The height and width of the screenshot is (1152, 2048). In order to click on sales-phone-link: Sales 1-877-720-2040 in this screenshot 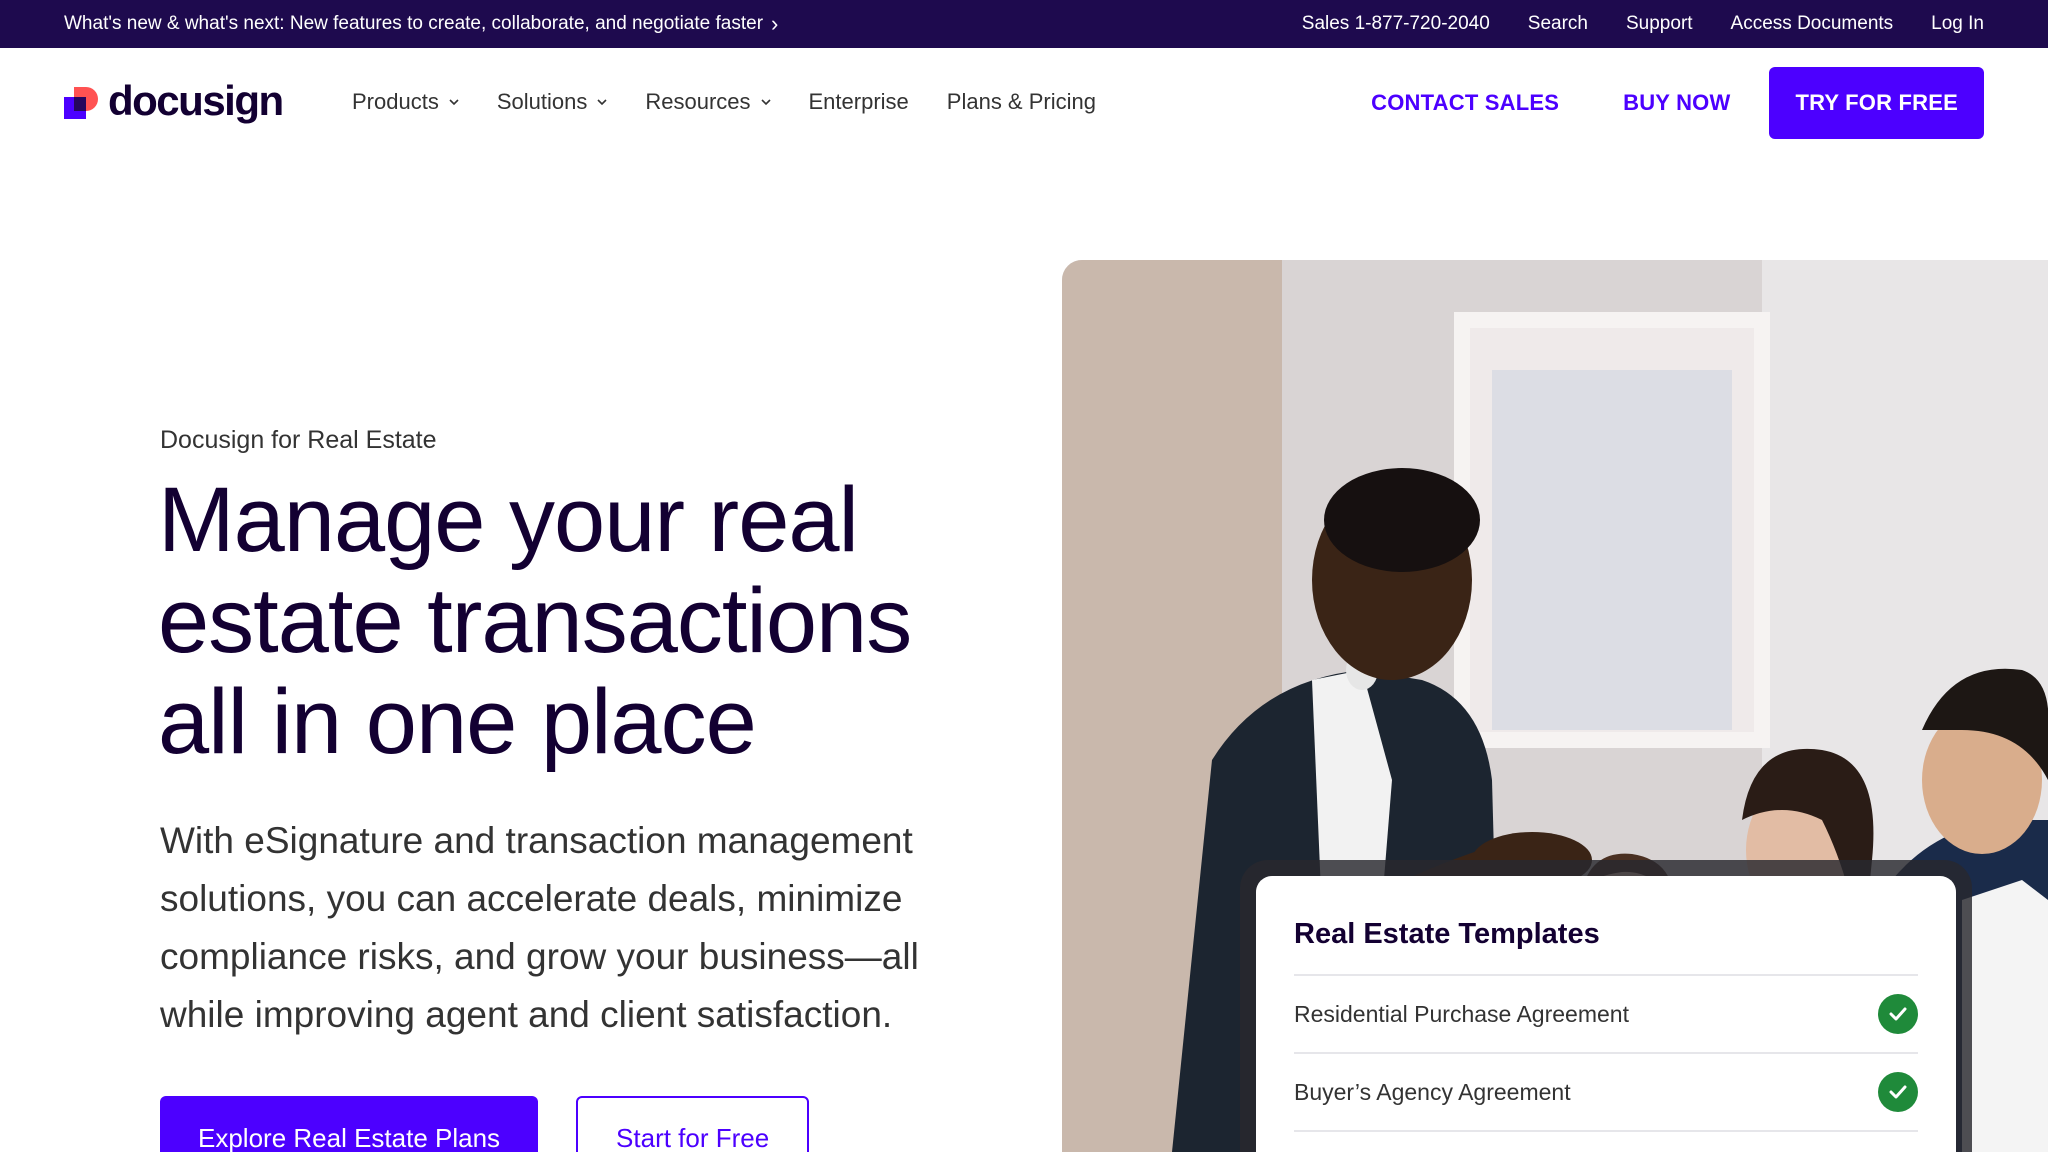, I will do `click(1396, 24)`.